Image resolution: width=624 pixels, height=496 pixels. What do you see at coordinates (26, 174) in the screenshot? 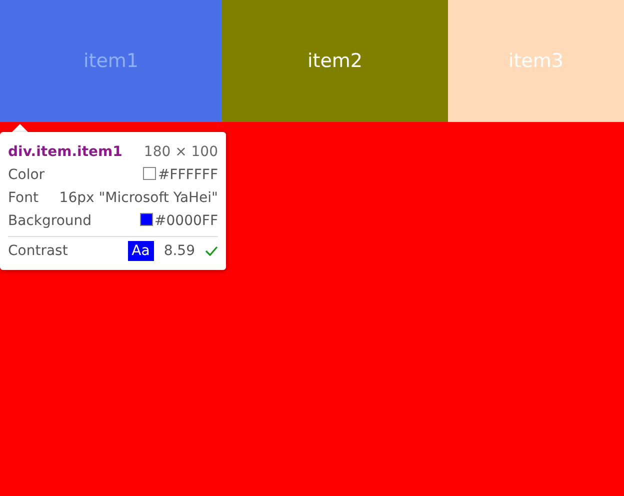
I see `property-label: Color` at bounding box center [26, 174].